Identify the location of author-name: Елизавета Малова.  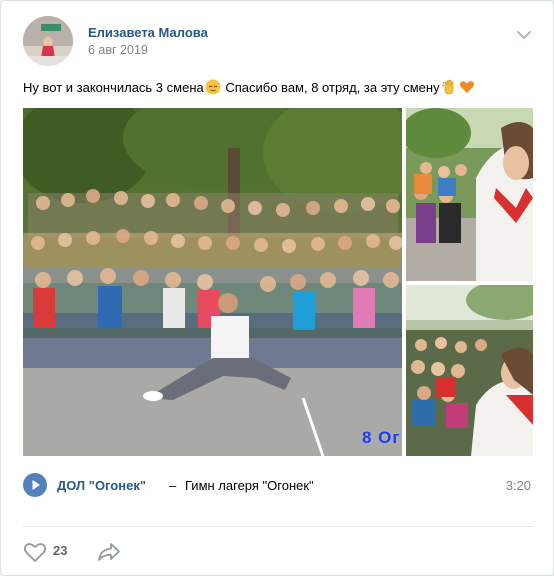
(148, 32).